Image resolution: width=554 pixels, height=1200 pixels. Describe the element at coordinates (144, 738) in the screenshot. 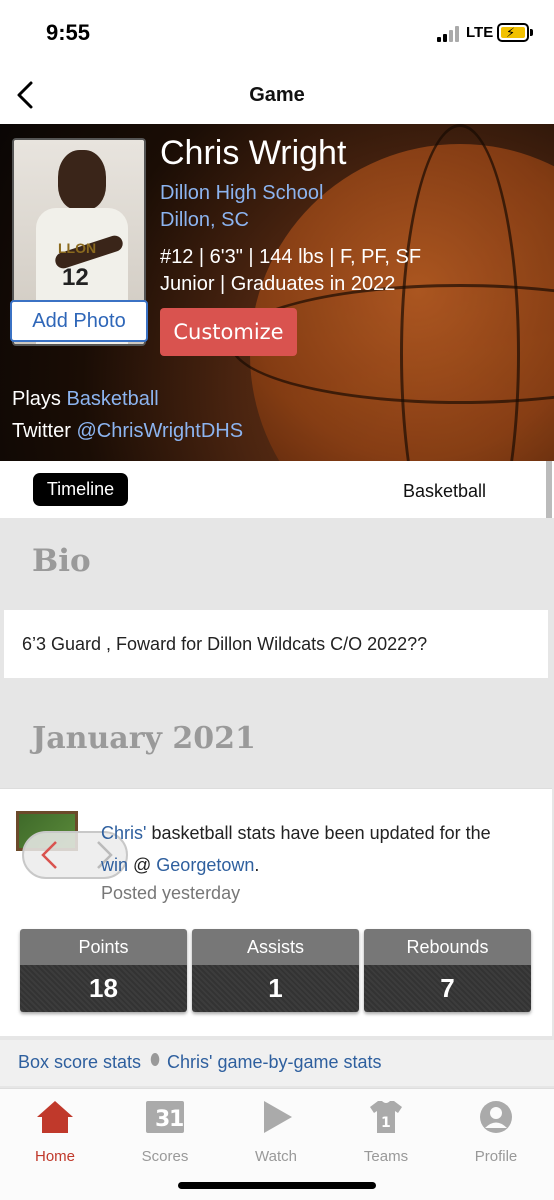

I see `month-heading: January 2021` at that location.